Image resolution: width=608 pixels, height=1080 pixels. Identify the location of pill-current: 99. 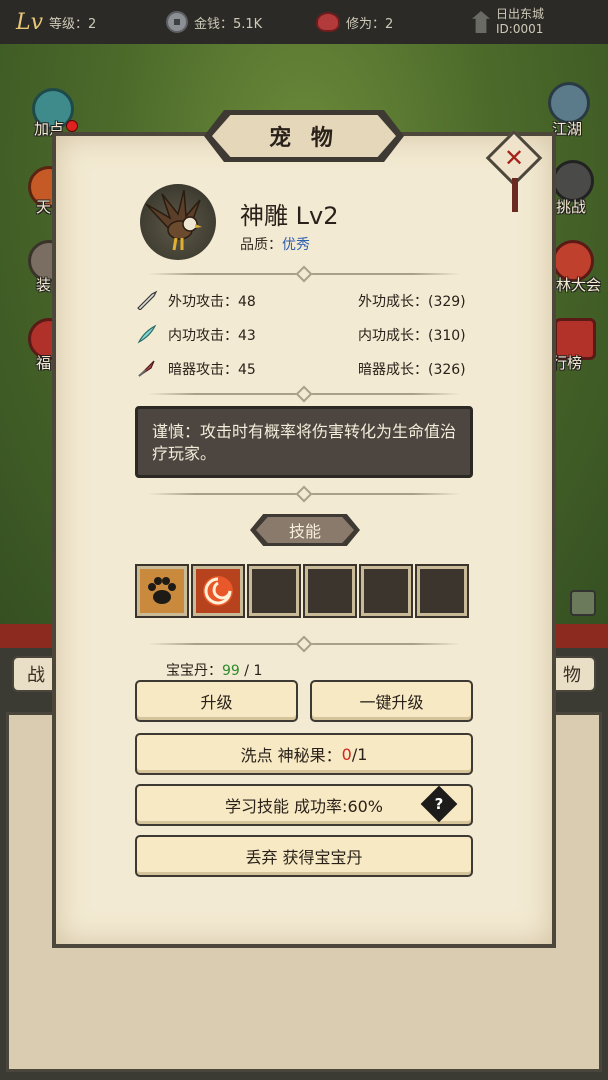
(231, 671).